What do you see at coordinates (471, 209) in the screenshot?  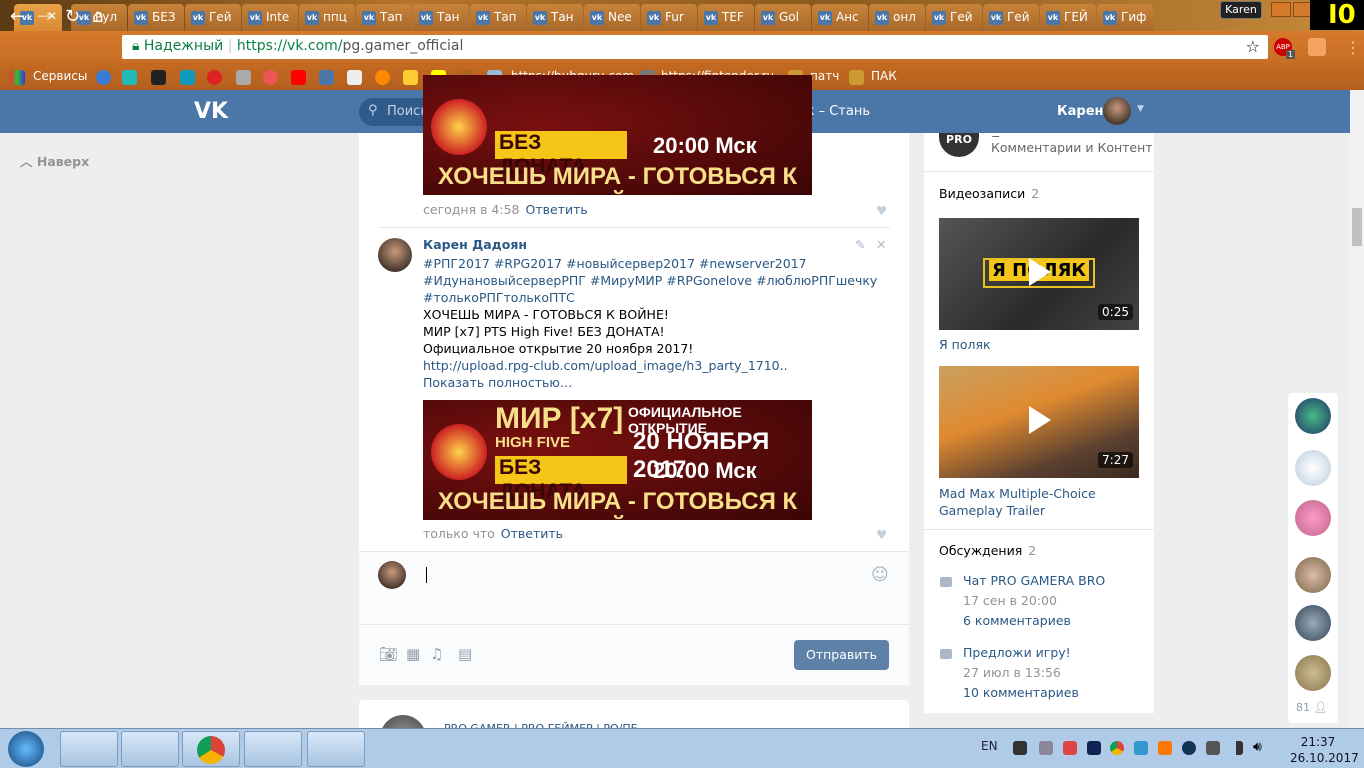 I see `comment-time: сегодня в 4:58` at bounding box center [471, 209].